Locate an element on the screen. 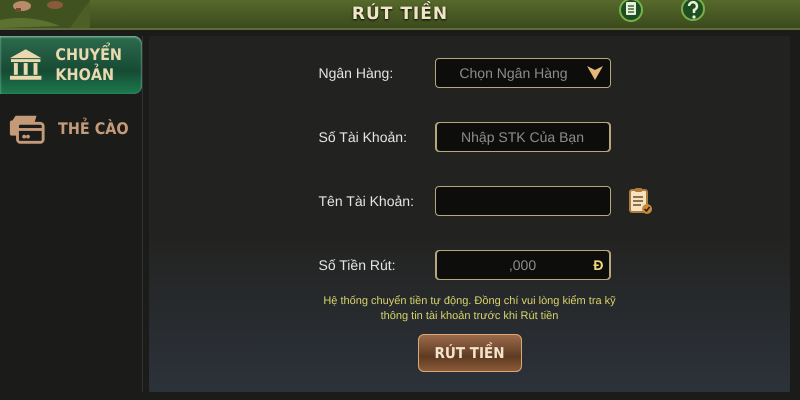 The height and width of the screenshot is (400, 800). field-label: Tên Tài Khoản: is located at coordinates (366, 201).